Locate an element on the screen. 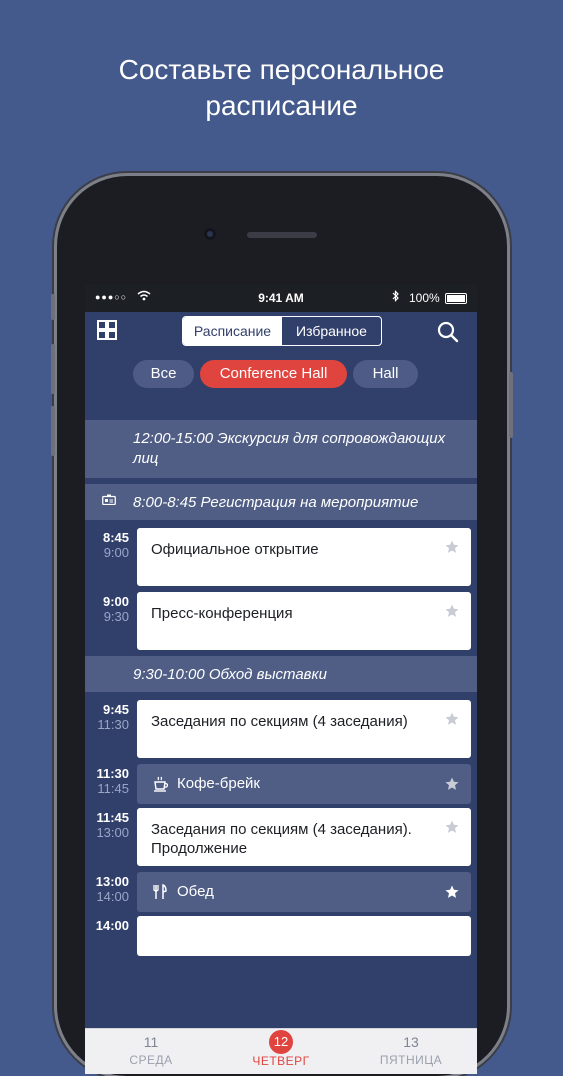  event-start-time: 8:45 is located at coordinates (115, 537).